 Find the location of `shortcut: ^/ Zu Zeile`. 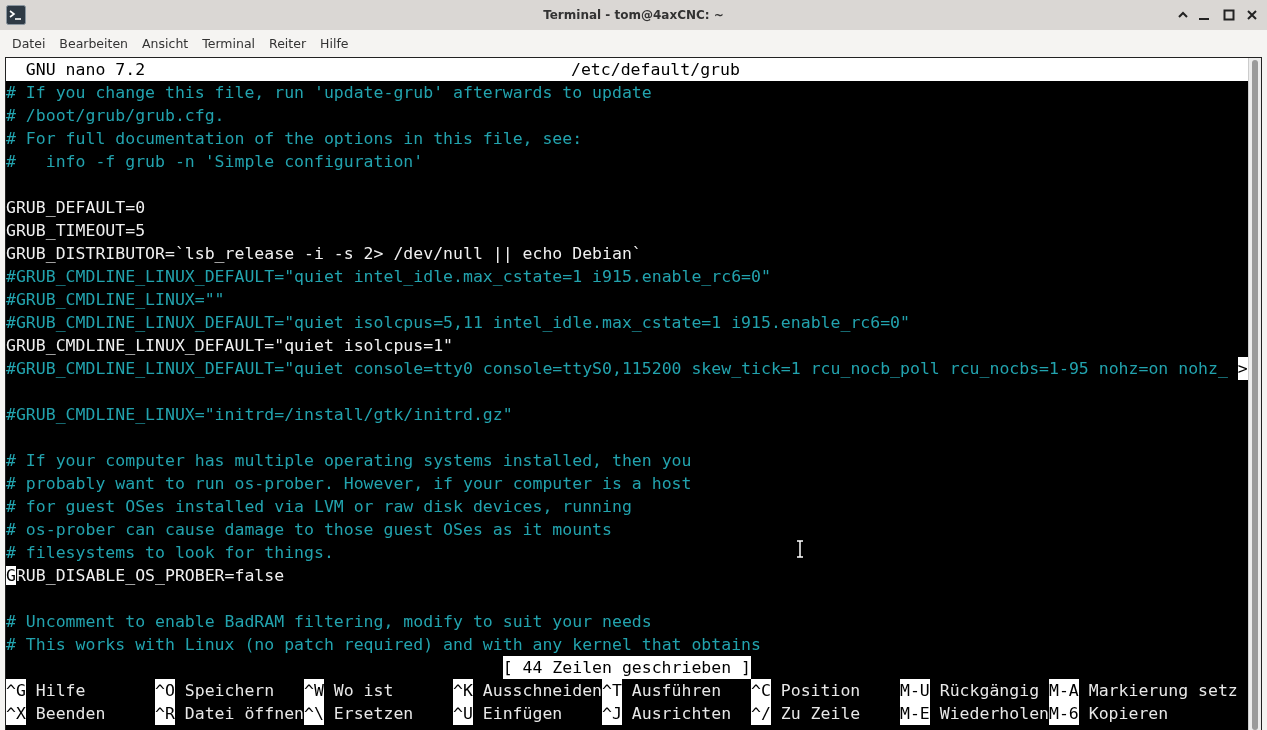

shortcut: ^/ Zu Zeile is located at coordinates (825, 713).